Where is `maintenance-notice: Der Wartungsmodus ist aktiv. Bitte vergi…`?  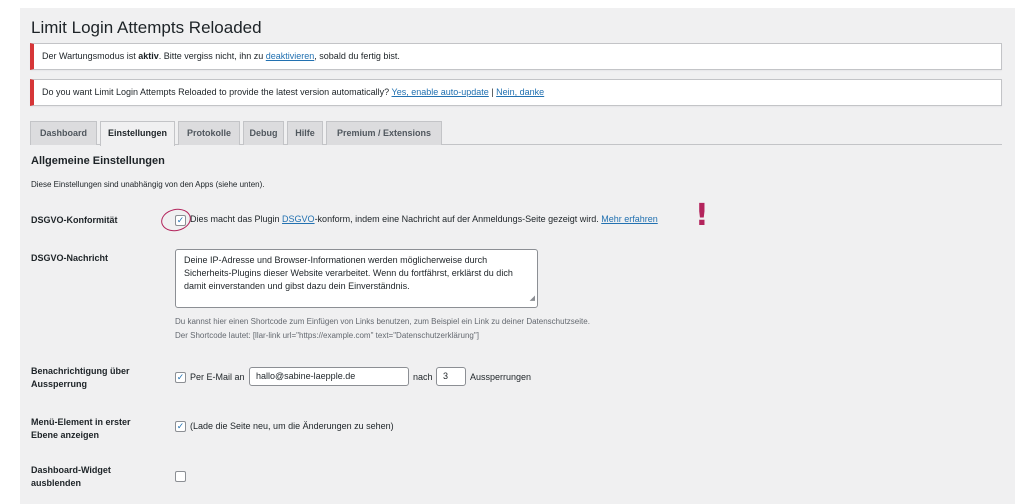
maintenance-notice: Der Wartungsmodus ist aktiv. Bitte vergi… is located at coordinates (516, 56).